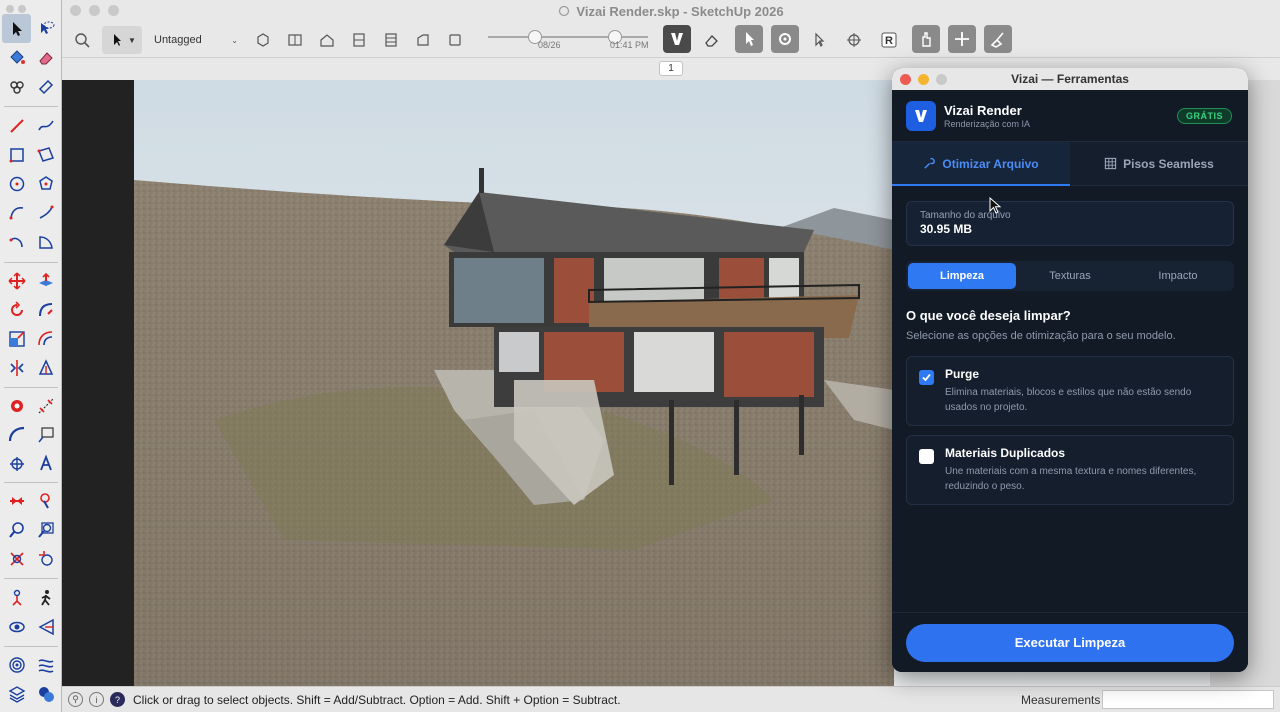 The width and height of the screenshot is (1280, 712). Describe the element at coordinates (295, 40) in the screenshot. I see `view-front-button` at that location.